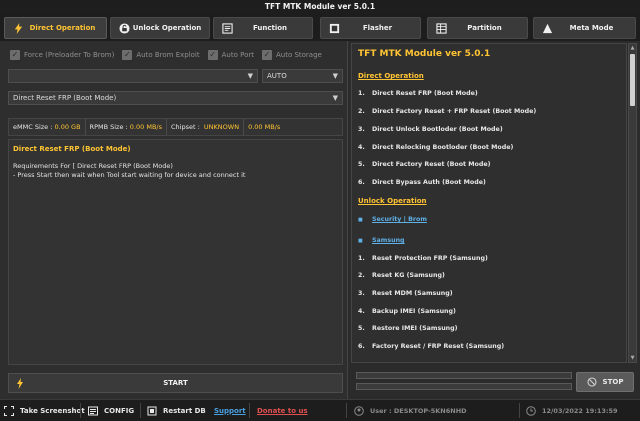  What do you see at coordinates (167, 28) in the screenshot?
I see `tab-label: Unlock Operation` at bounding box center [167, 28].